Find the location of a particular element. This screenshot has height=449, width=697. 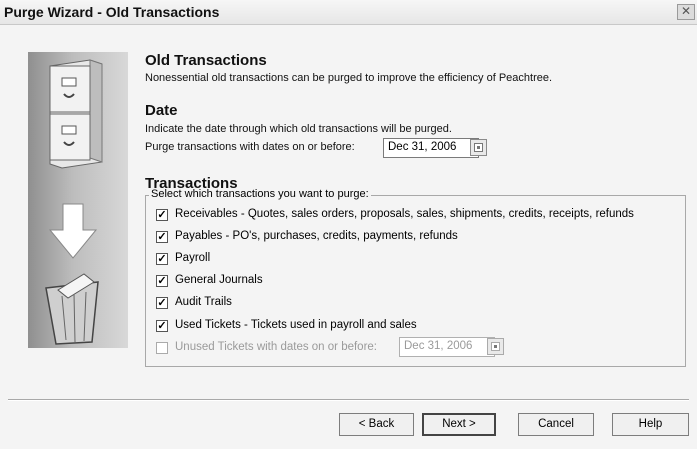

unused-tickets-date-field: Dec 31, 2006 is located at coordinates (447, 347).